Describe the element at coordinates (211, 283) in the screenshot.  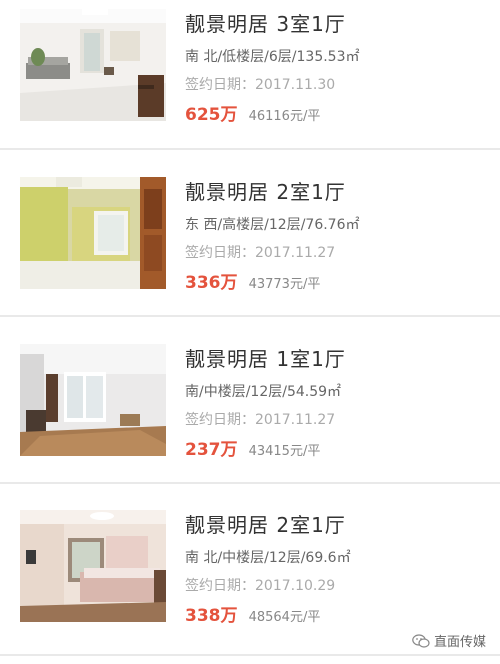
I see `total-price: 336万` at that location.